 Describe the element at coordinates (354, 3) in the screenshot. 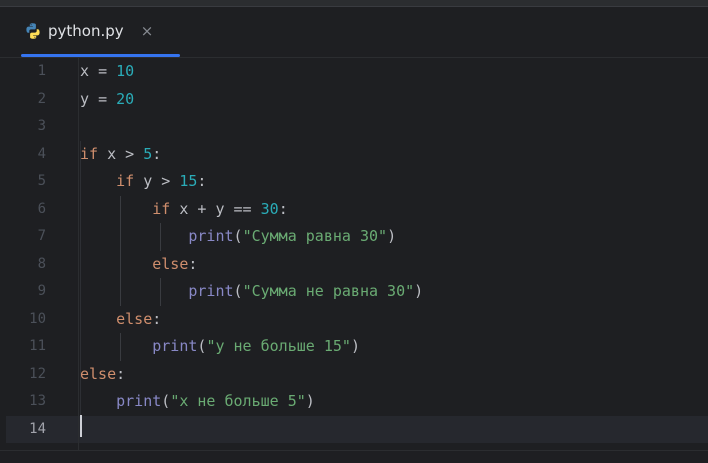

I see `window-top-strip` at that location.